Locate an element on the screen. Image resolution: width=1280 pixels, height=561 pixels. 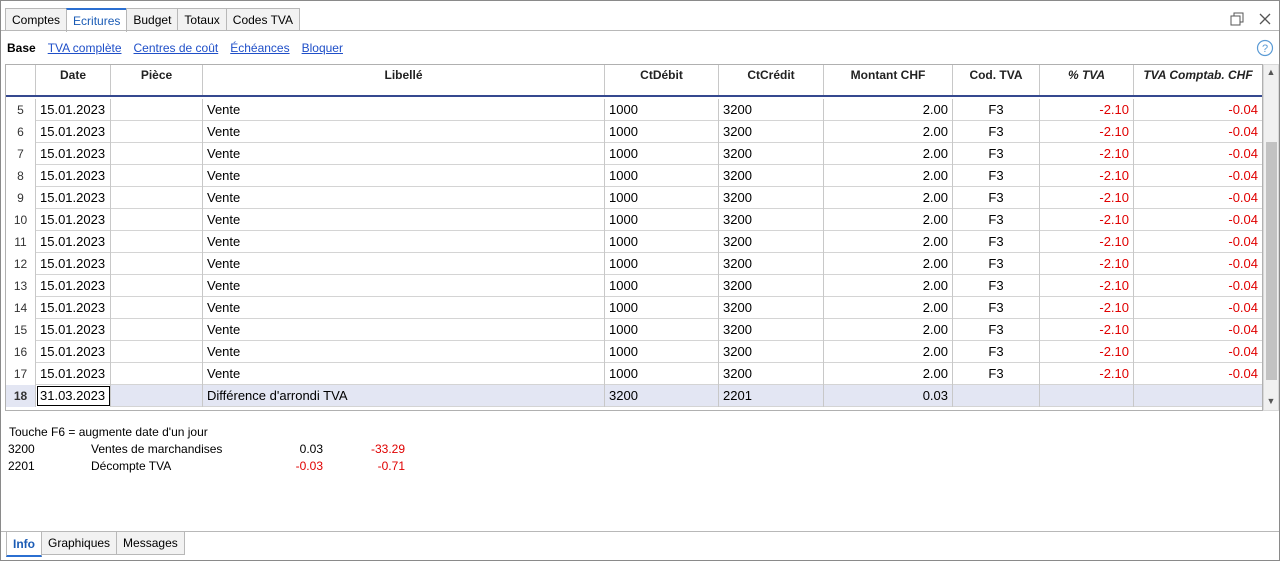
col-header-pct-tva: % TVA is located at coordinates (1087, 80).